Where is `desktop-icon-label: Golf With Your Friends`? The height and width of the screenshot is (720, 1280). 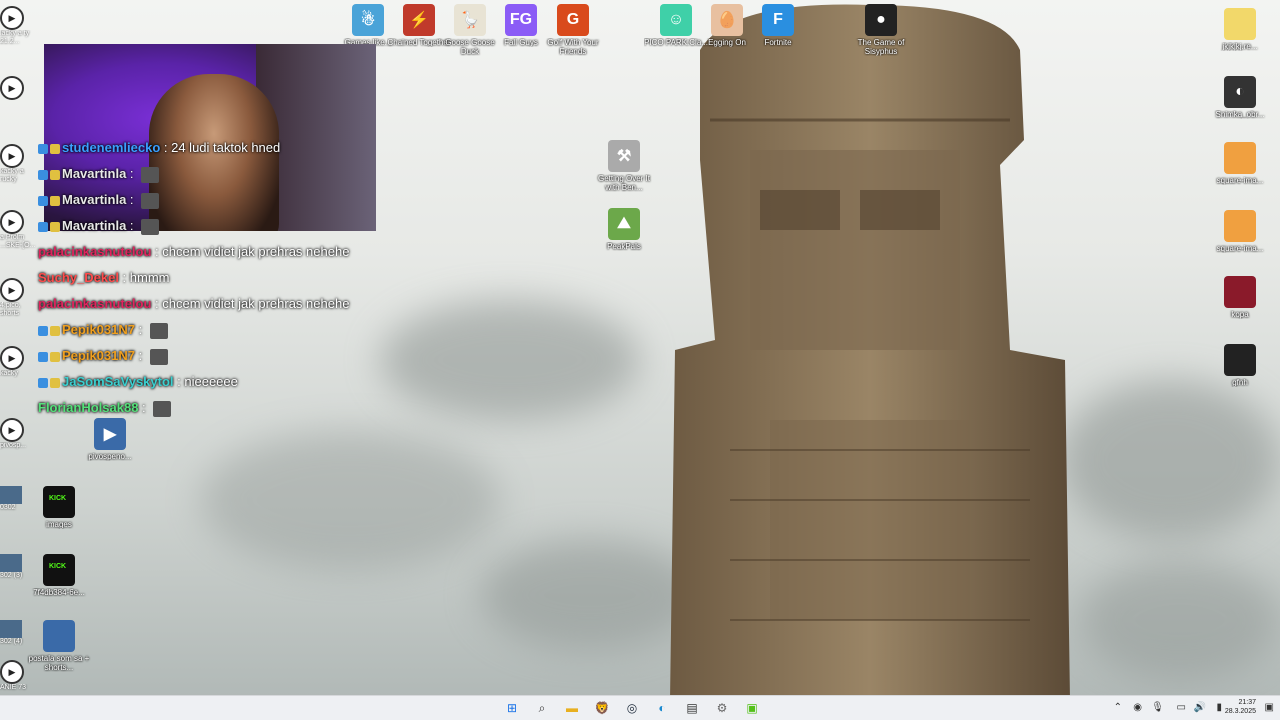 desktop-icon-label: Golf With Your Friends is located at coordinates (573, 47).